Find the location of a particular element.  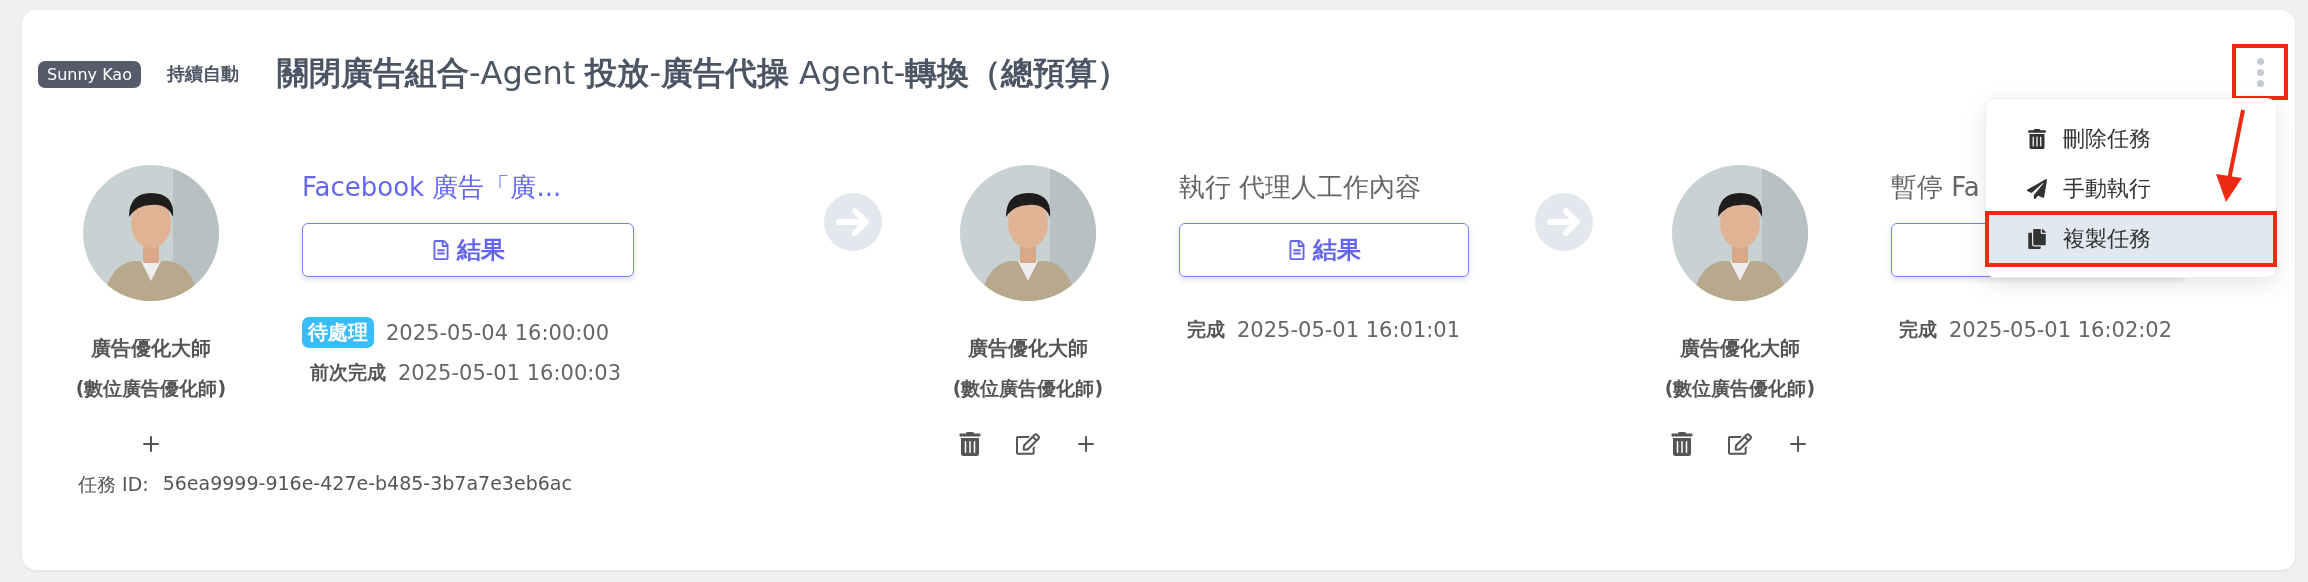

timestamp: 2025-05-04 16:00:00 is located at coordinates (498, 332).